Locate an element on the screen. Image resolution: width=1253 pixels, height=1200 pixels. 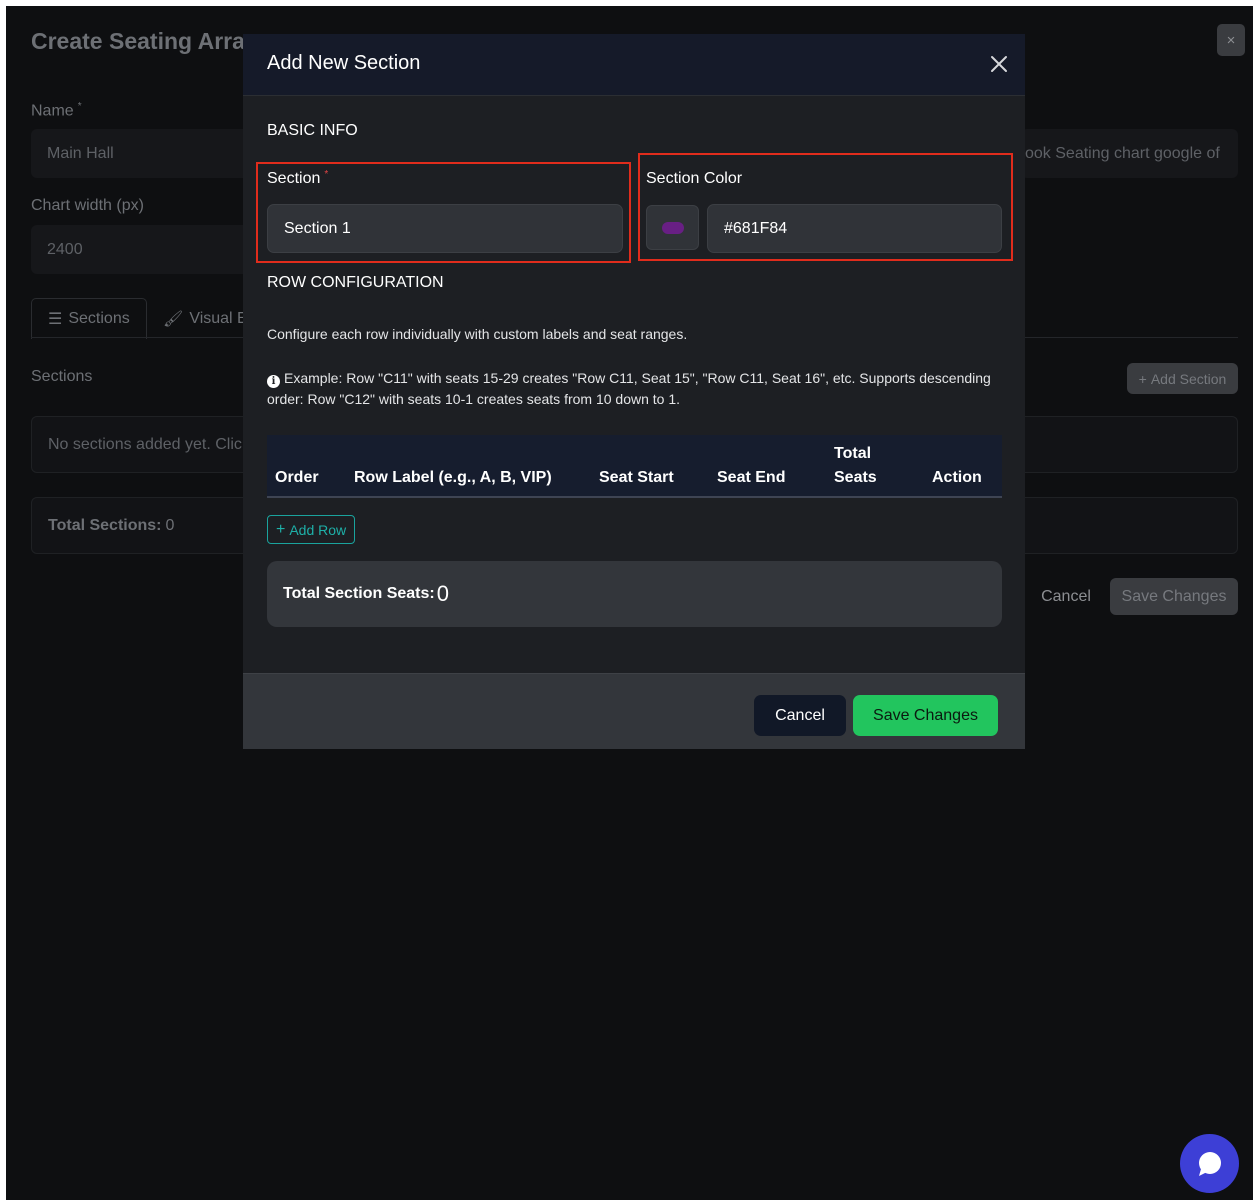
column-total-seats: Total Seats is located at coordinates (855, 465).